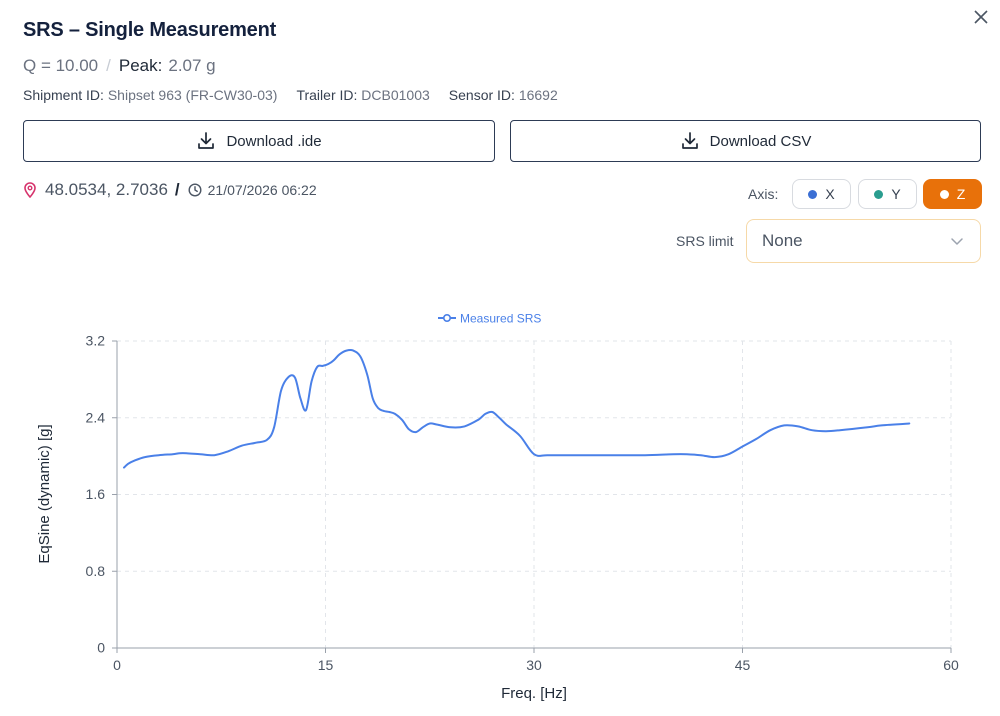  Describe the element at coordinates (150, 30) in the screenshot. I see `dialog-title: SRS – Single Measurement` at that location.